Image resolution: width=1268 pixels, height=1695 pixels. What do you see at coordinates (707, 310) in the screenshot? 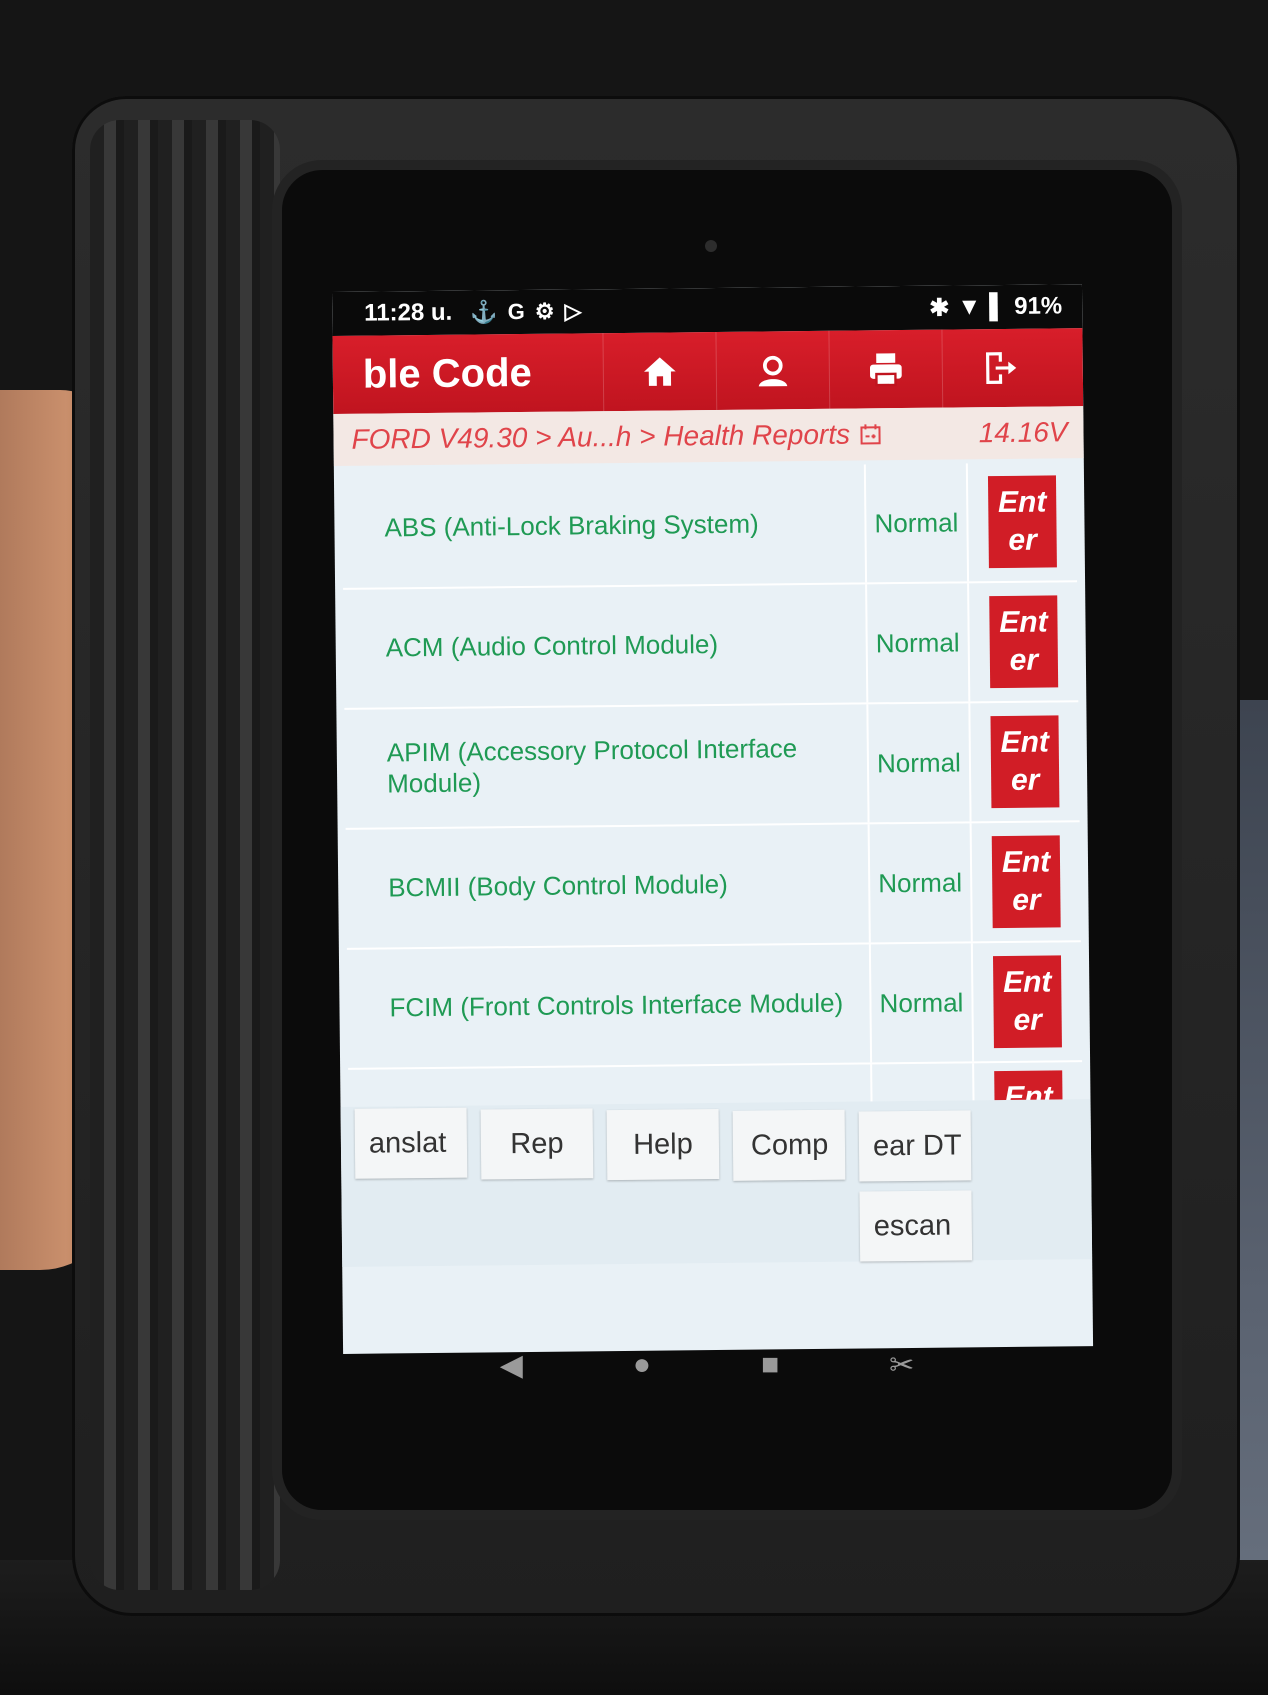
I see `status-bar: 11:28 u. ⚓G⚙▷ ✱ ▼ ▌ 91%` at bounding box center [707, 310].